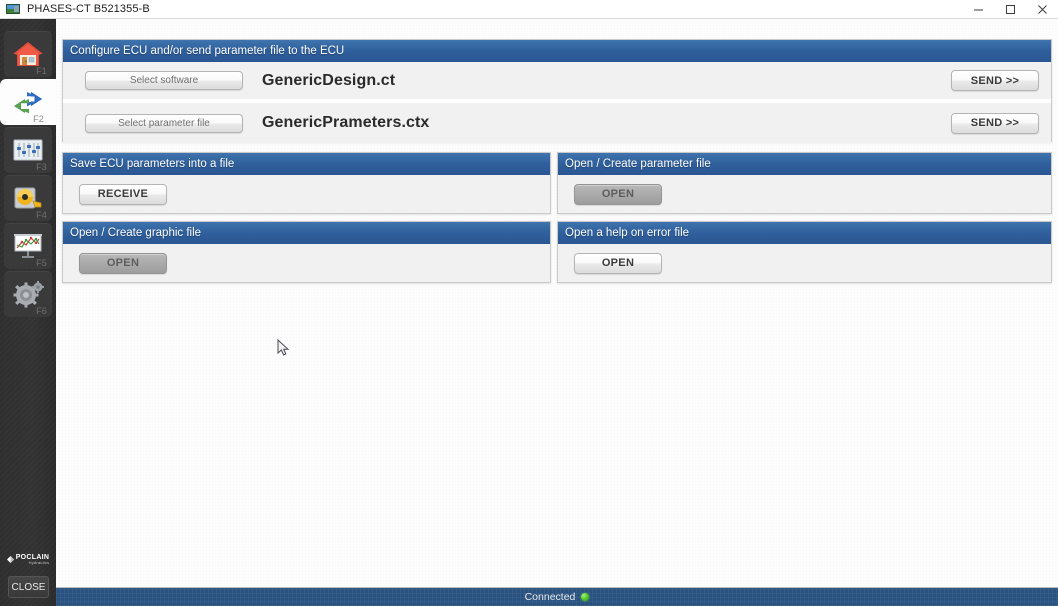 This screenshot has height=606, width=1058. What do you see at coordinates (164, 123) in the screenshot?
I see `select-parameter-file-button: Select parameter file` at bounding box center [164, 123].